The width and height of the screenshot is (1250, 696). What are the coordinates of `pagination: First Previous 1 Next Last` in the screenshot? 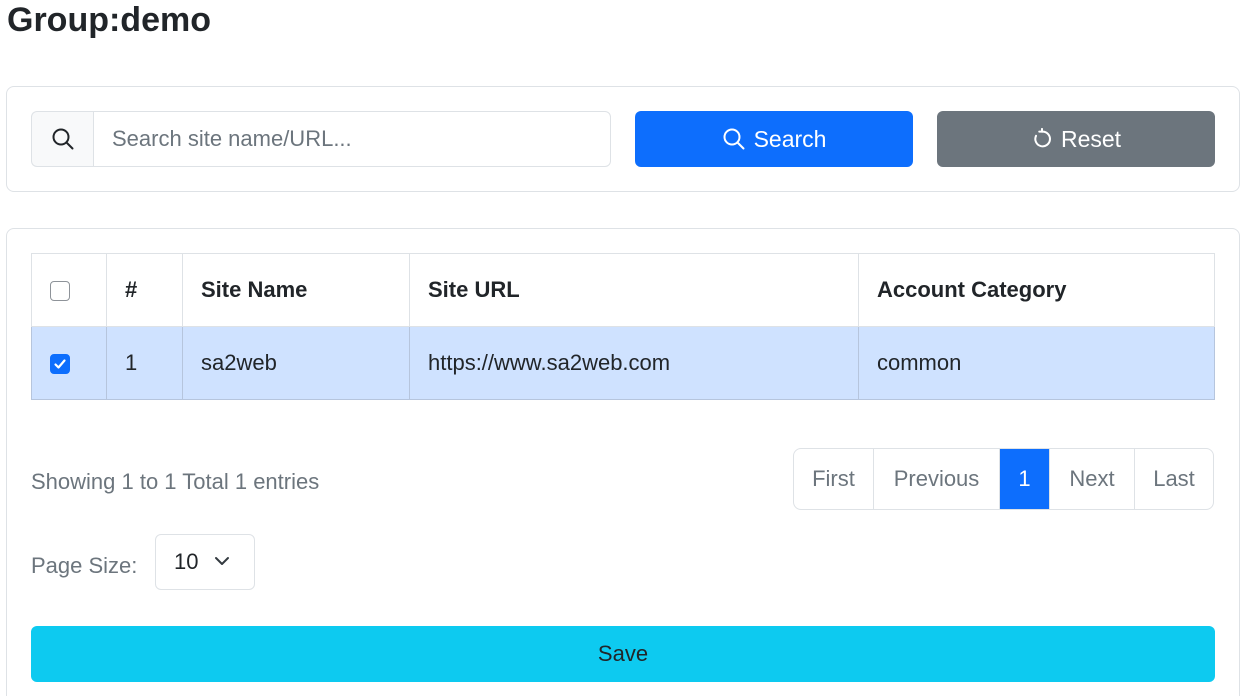 It's located at (1003, 479).